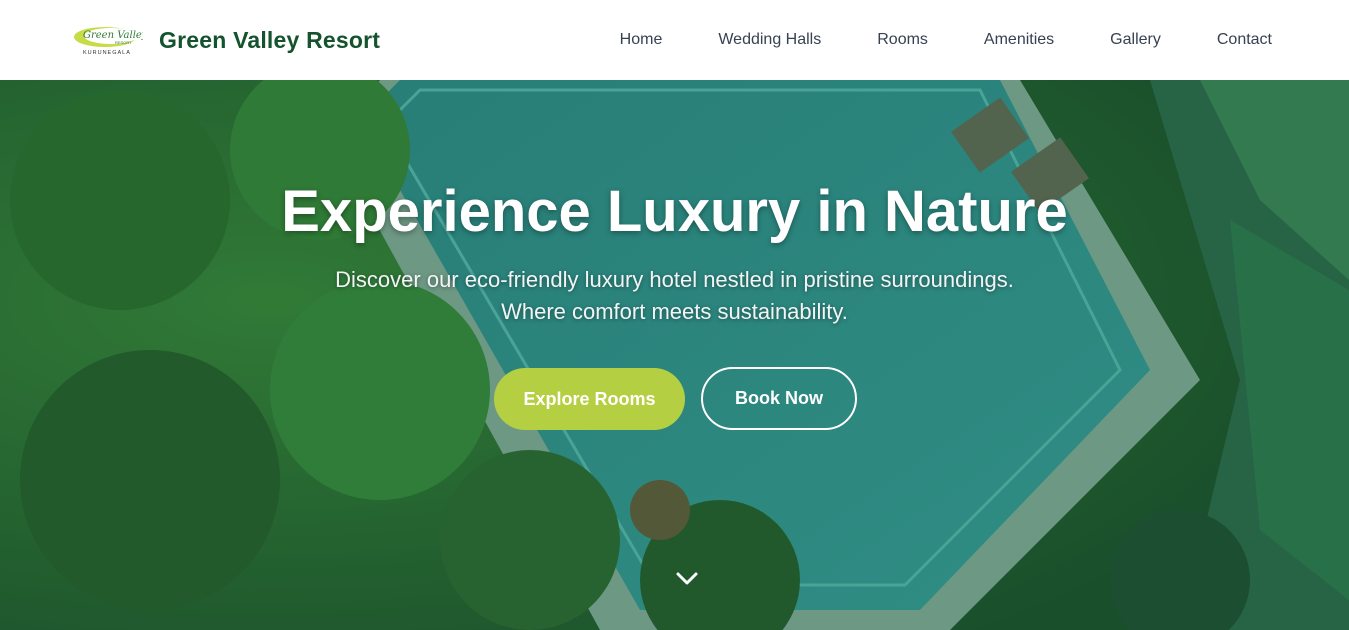 Image resolution: width=1349 pixels, height=630 pixels. What do you see at coordinates (1019, 40) in the screenshot?
I see `nav-amenities: Amenities` at bounding box center [1019, 40].